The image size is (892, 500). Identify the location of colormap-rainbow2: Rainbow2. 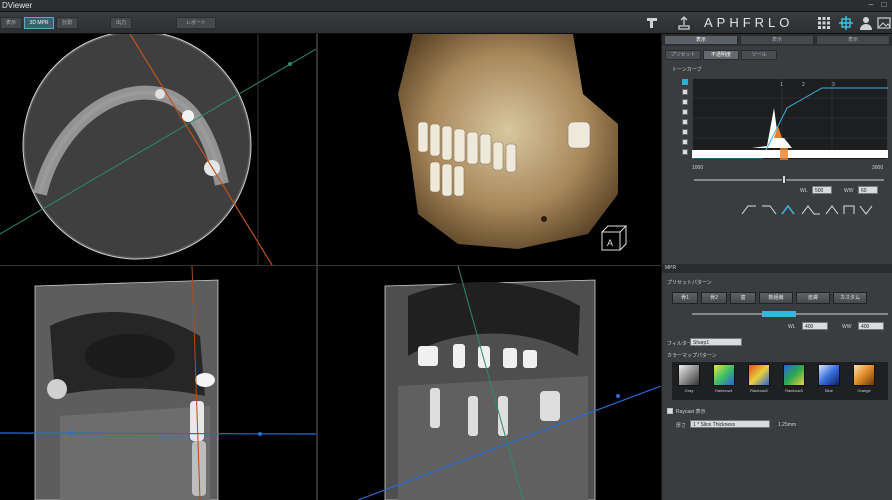
(759, 380).